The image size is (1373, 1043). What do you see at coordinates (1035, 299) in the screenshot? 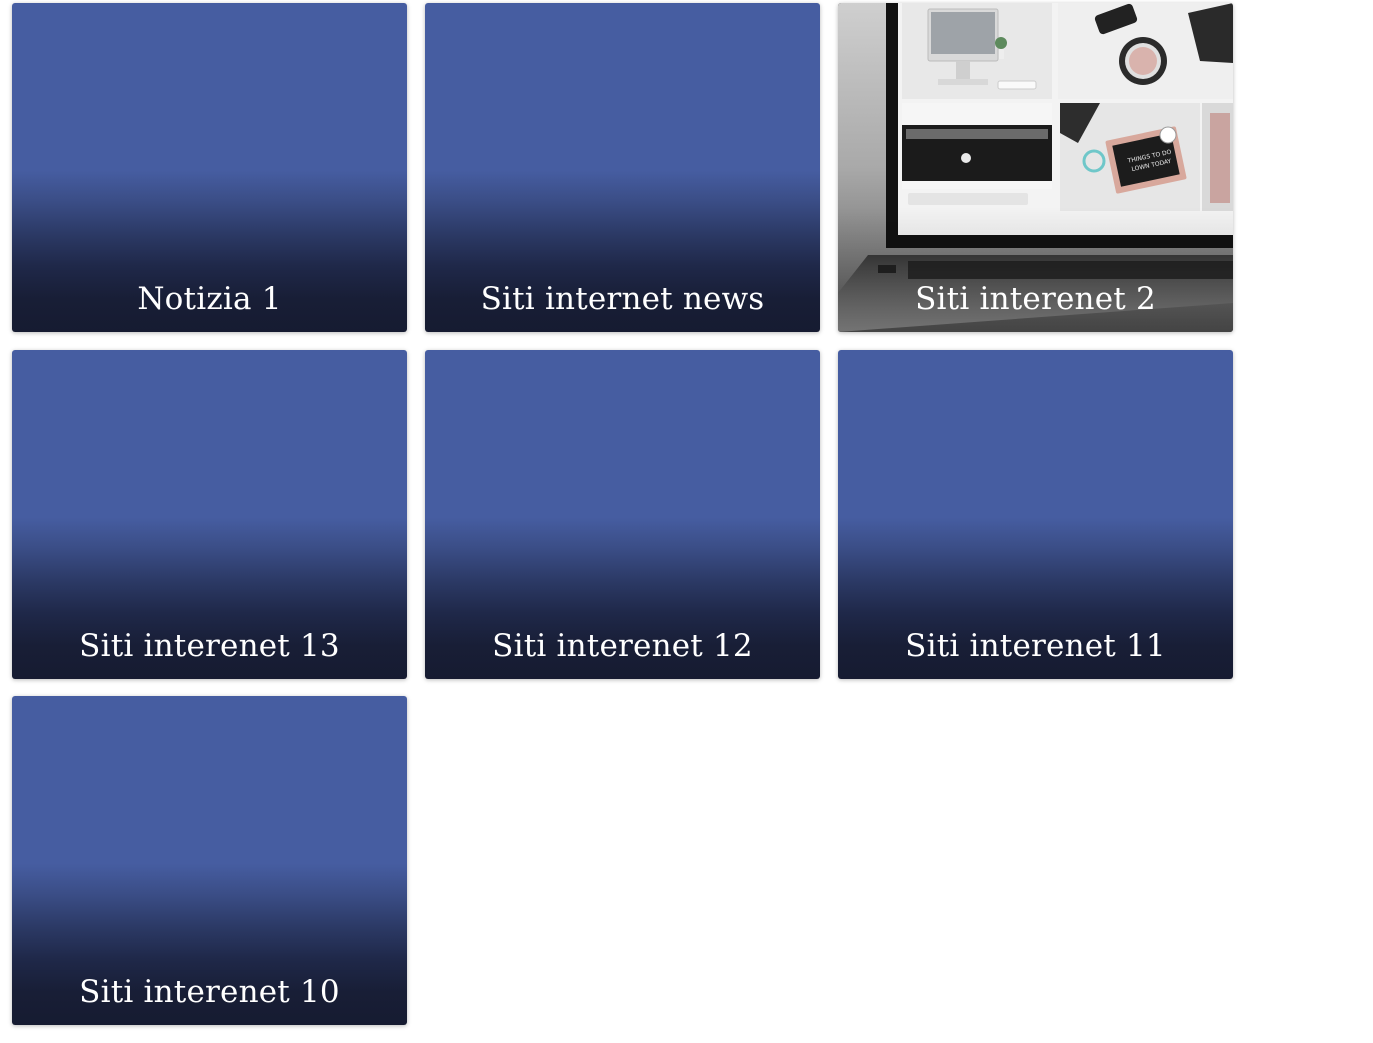
I see `news-card-title: Siti interenet 2` at bounding box center [1035, 299].